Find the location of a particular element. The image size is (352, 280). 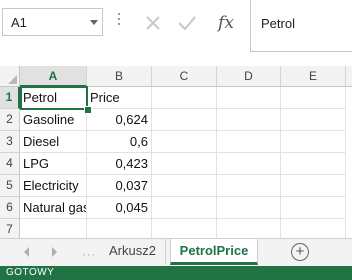

sheet-tab-arkusz2: Arkusz2 is located at coordinates (133, 252).